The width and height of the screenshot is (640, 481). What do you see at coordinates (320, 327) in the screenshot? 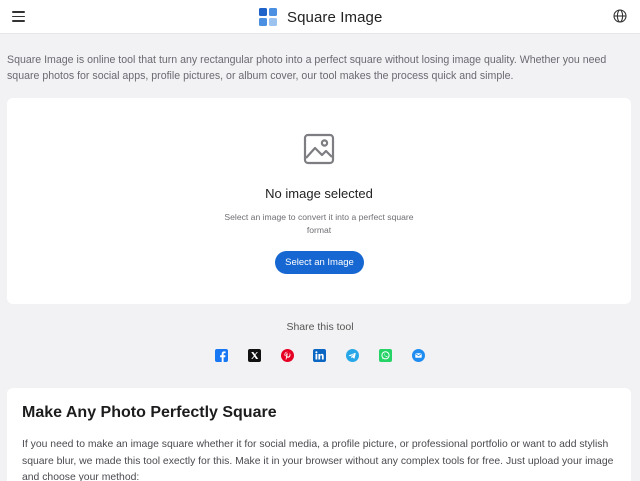
I see `share-title: Share this tool` at bounding box center [320, 327].